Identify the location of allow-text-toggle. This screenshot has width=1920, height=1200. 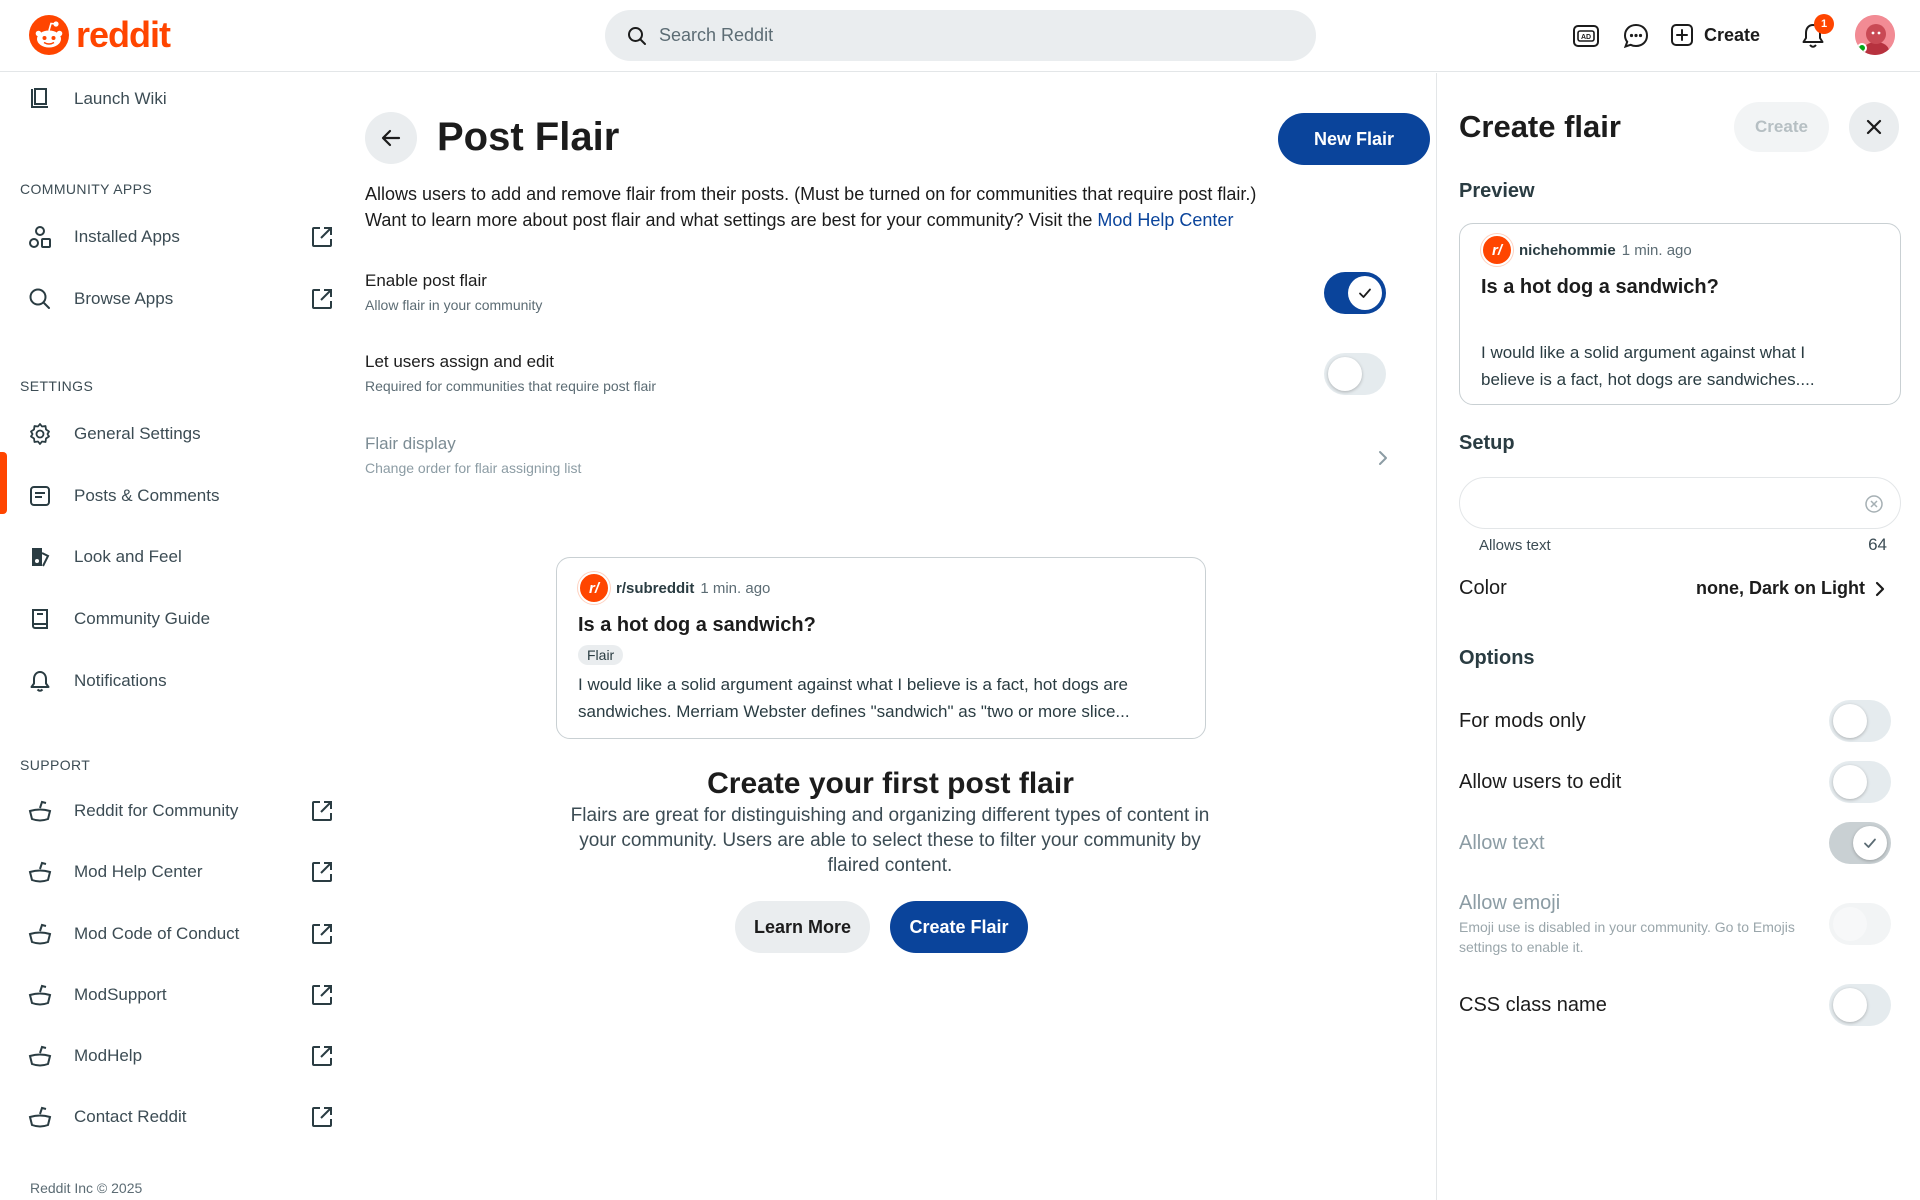
(1860, 843).